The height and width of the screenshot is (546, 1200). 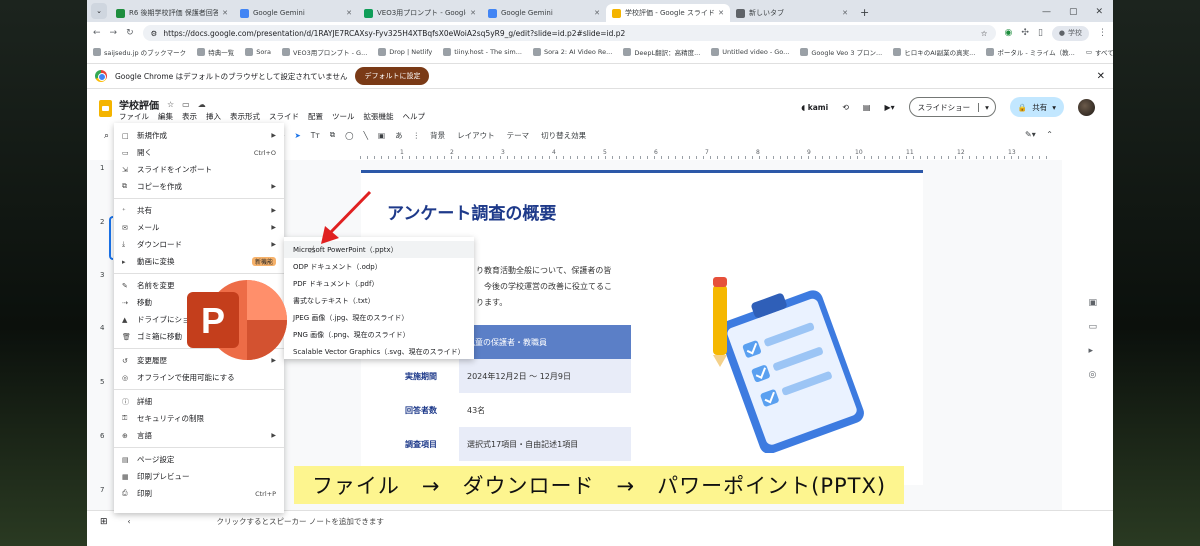 What do you see at coordinates (792, 13) in the screenshot?
I see `browser-tab: 新しいタブ ✕` at bounding box center [792, 13].